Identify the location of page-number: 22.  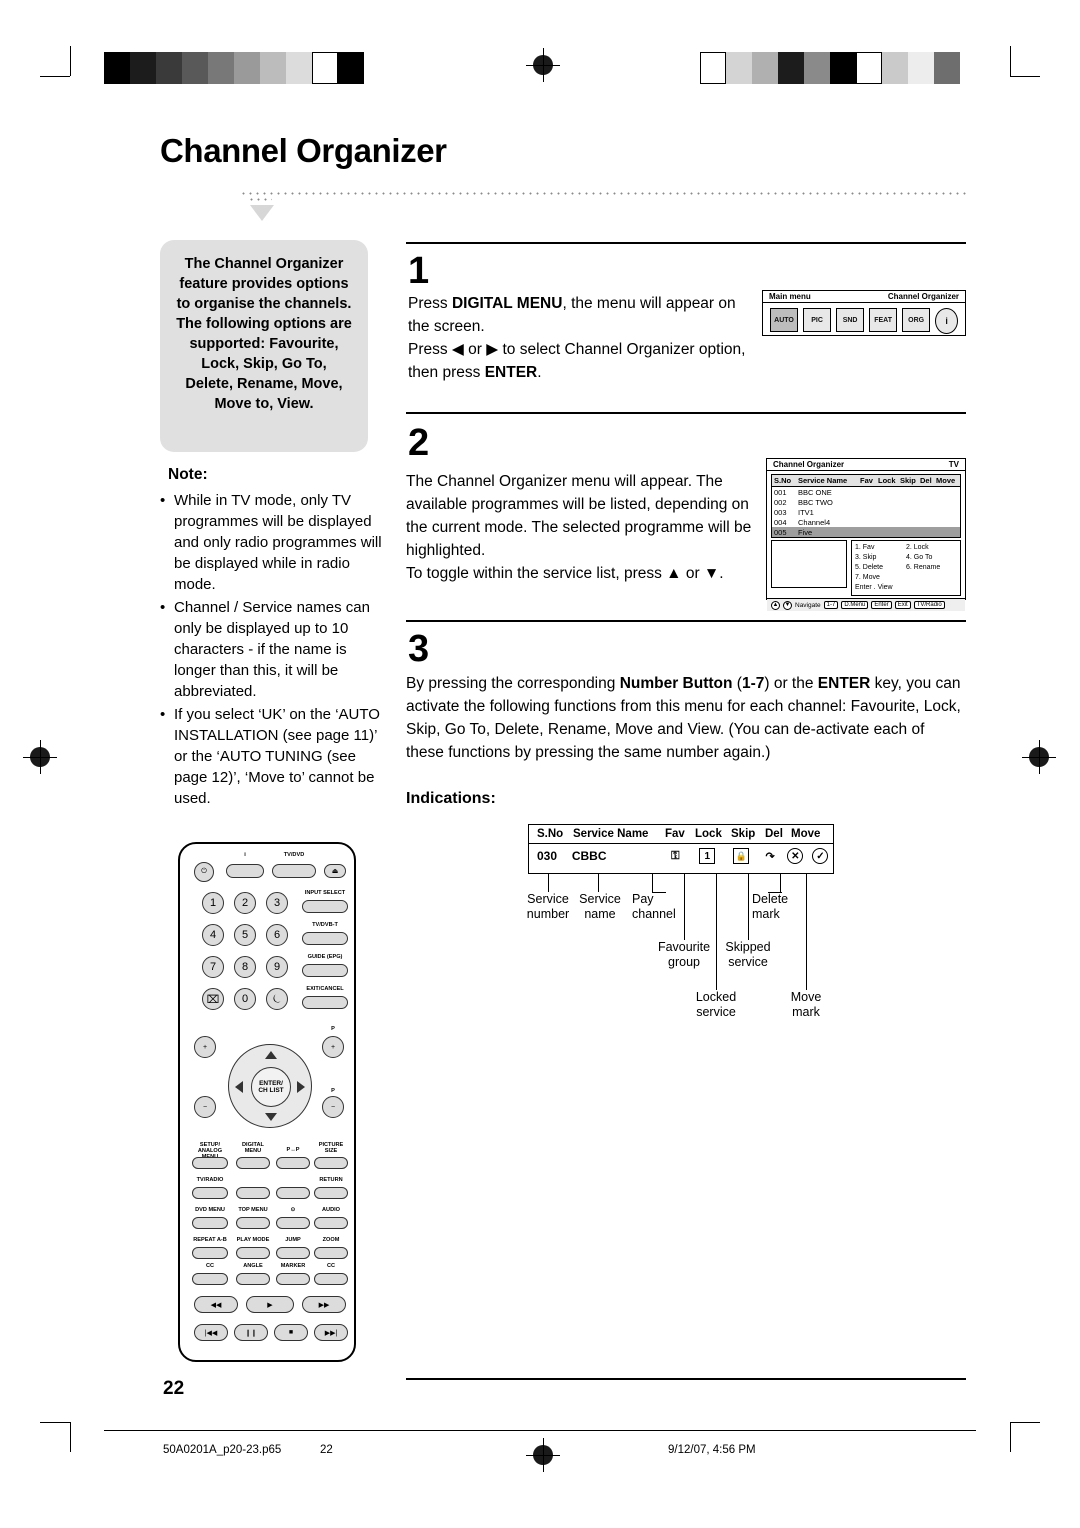
(174, 1388).